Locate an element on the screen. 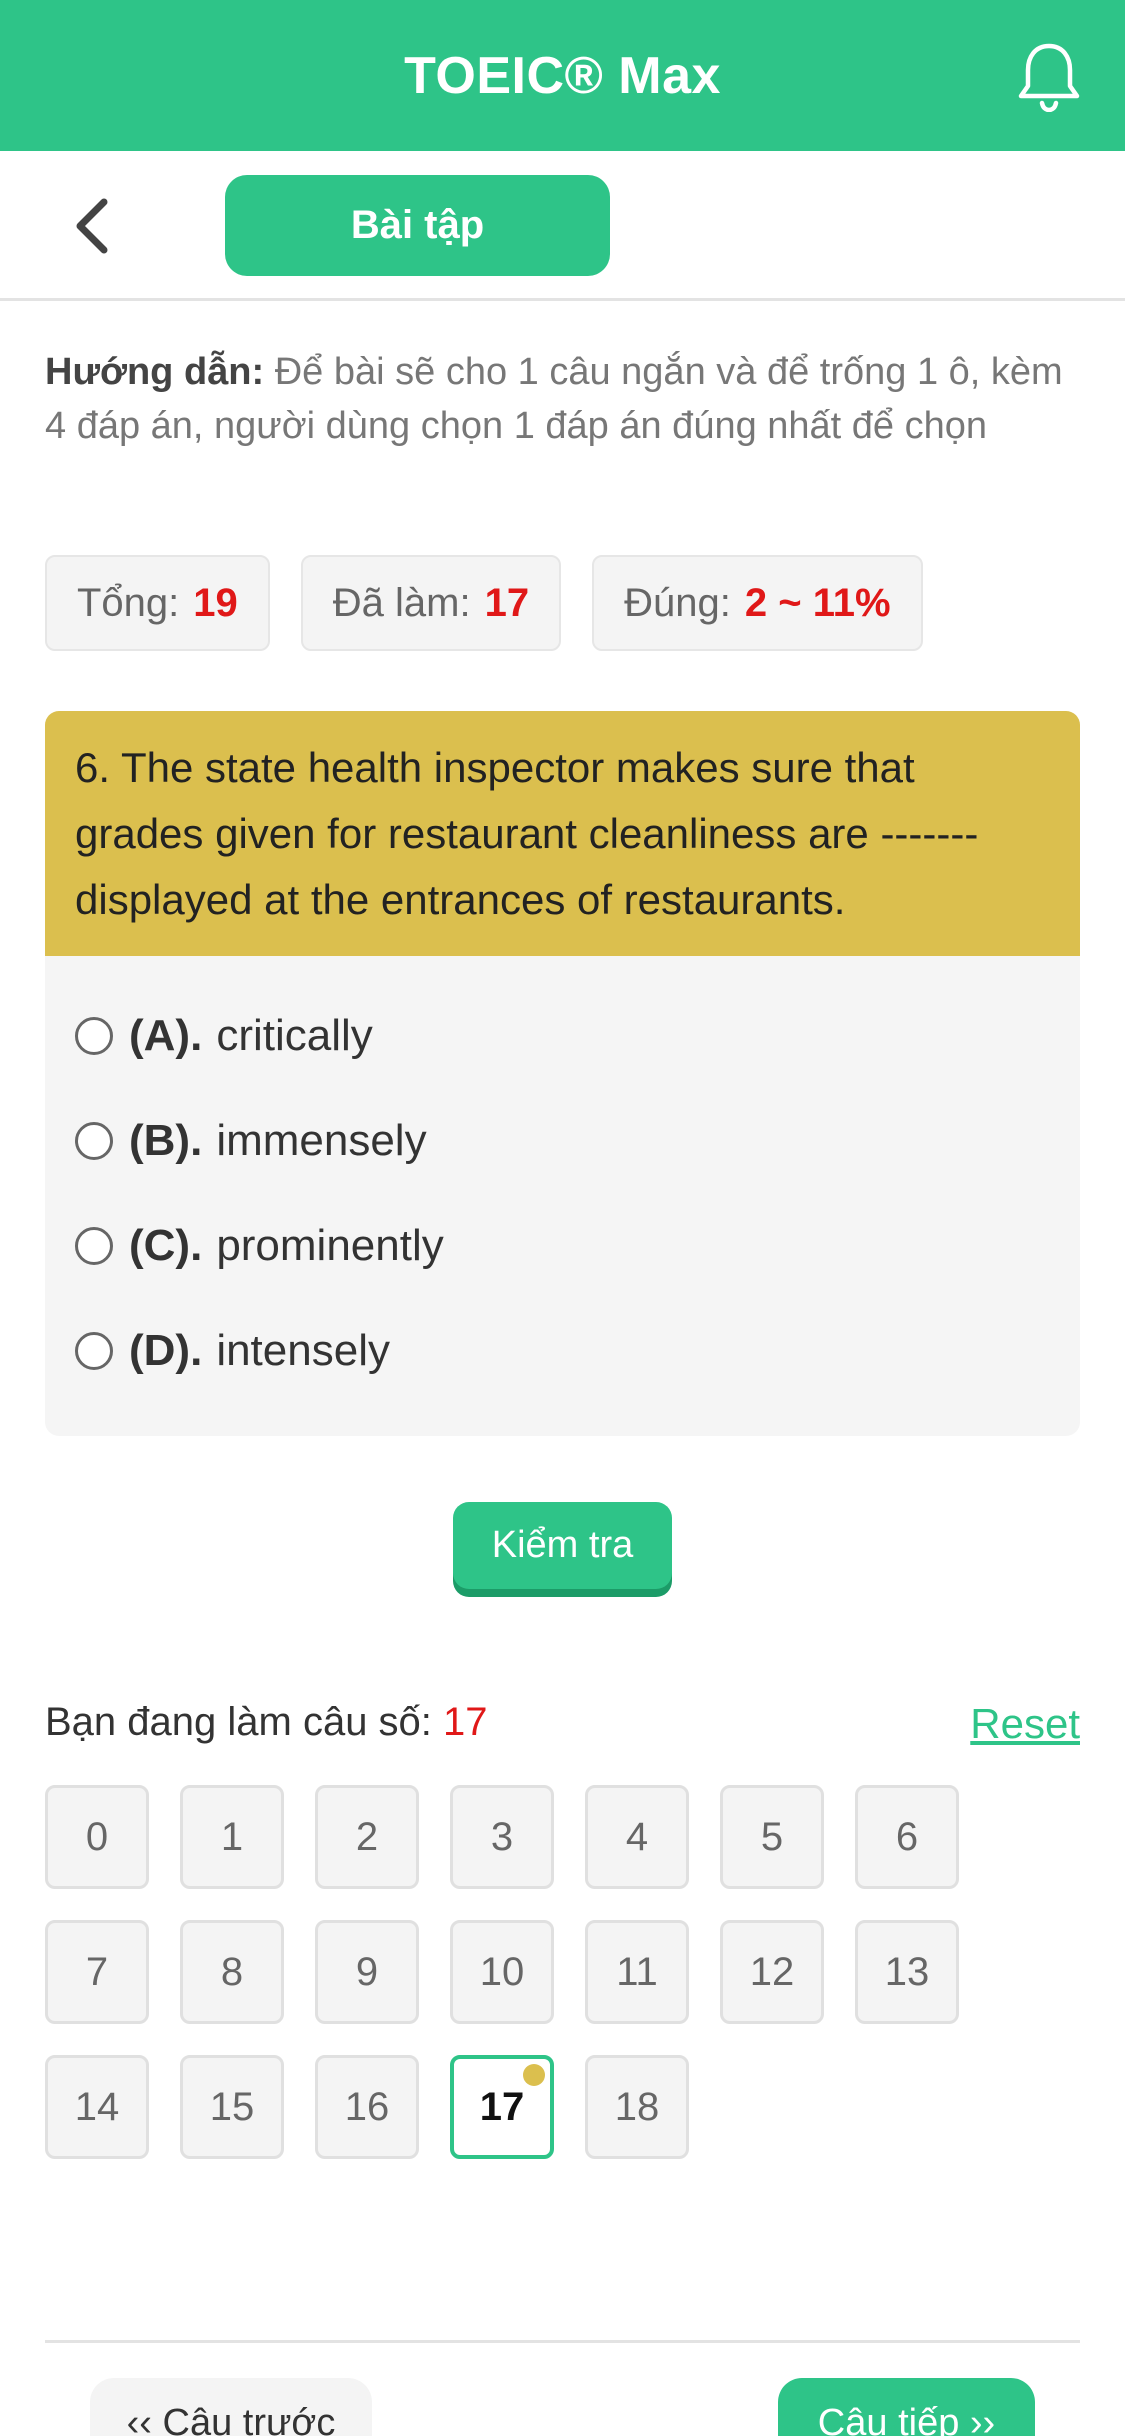  stat-correct: Đúng: 2 ~ 11% is located at coordinates (757, 603).